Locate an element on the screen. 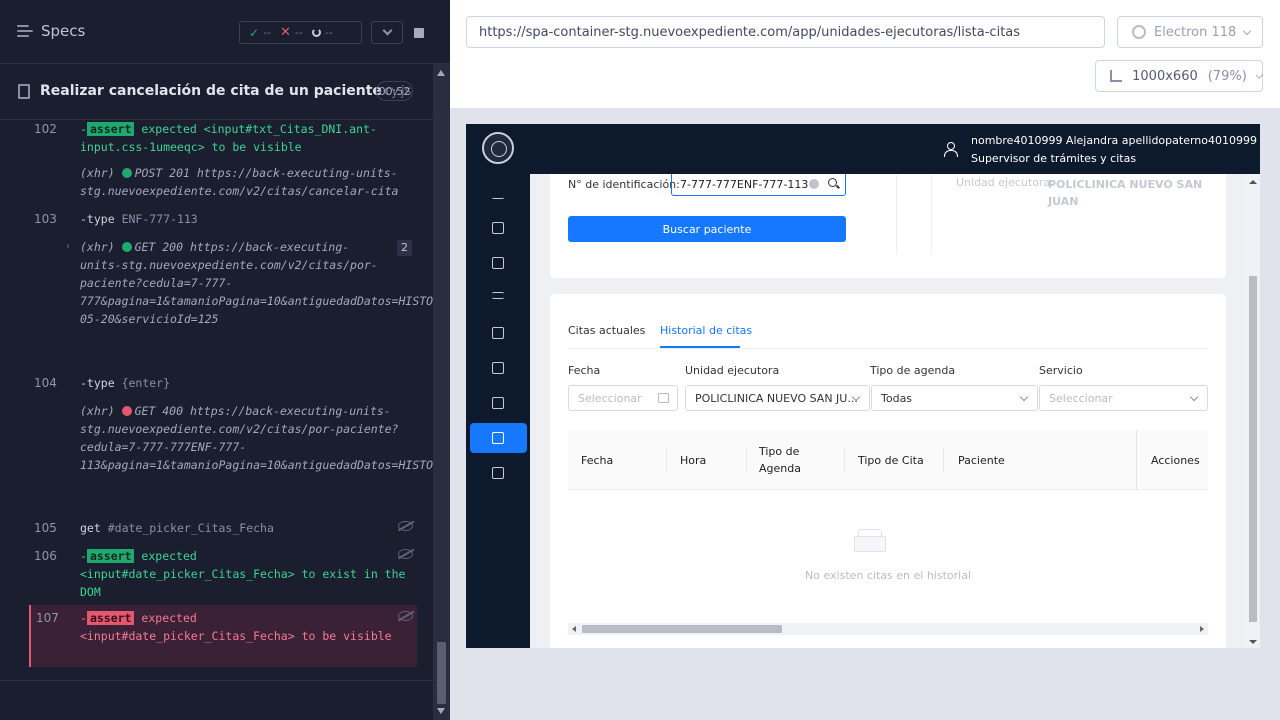 This screenshot has width=1280, height=720. empty-inbox-icon is located at coordinates (870, 540).